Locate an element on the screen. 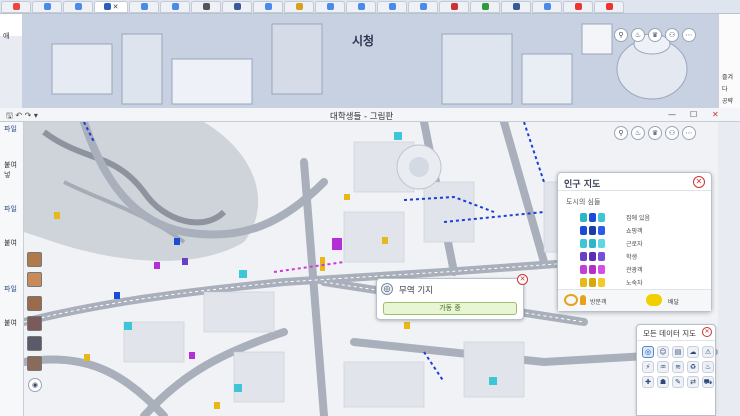  right-strip-label: 즐겨 is located at coordinates (727, 76).